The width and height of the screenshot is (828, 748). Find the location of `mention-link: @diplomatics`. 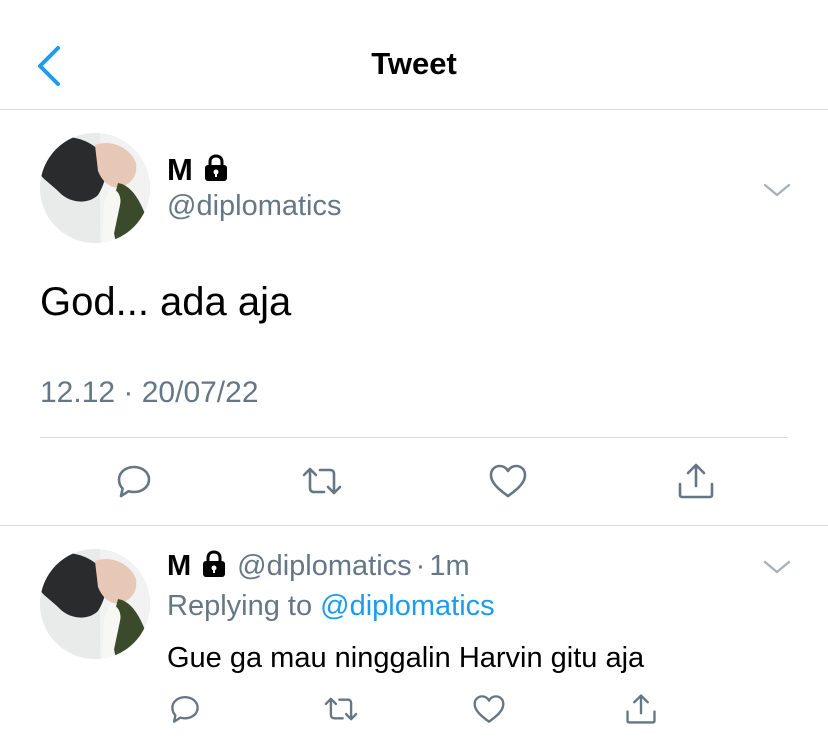

mention-link: @diplomatics is located at coordinates (407, 606).